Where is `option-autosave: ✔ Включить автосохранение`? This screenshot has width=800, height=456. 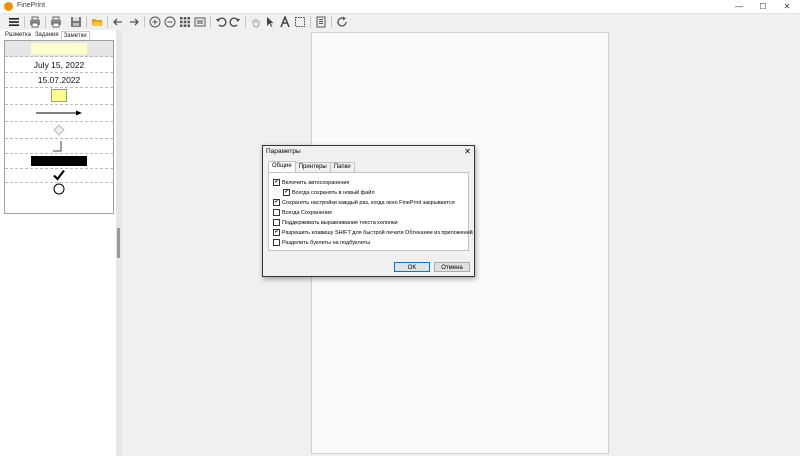 option-autosave: ✔ Включить автосохранение is located at coordinates (311, 182).